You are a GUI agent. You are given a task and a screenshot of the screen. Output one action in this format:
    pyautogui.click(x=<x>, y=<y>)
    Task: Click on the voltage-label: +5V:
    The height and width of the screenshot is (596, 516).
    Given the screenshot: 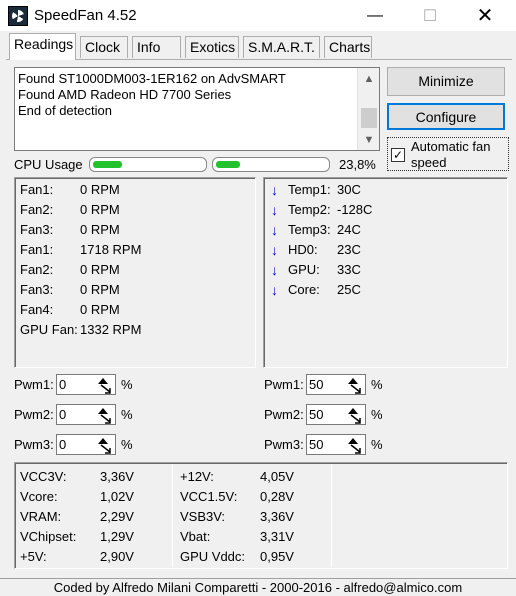 What is the action you would take?
    pyautogui.click(x=33, y=556)
    